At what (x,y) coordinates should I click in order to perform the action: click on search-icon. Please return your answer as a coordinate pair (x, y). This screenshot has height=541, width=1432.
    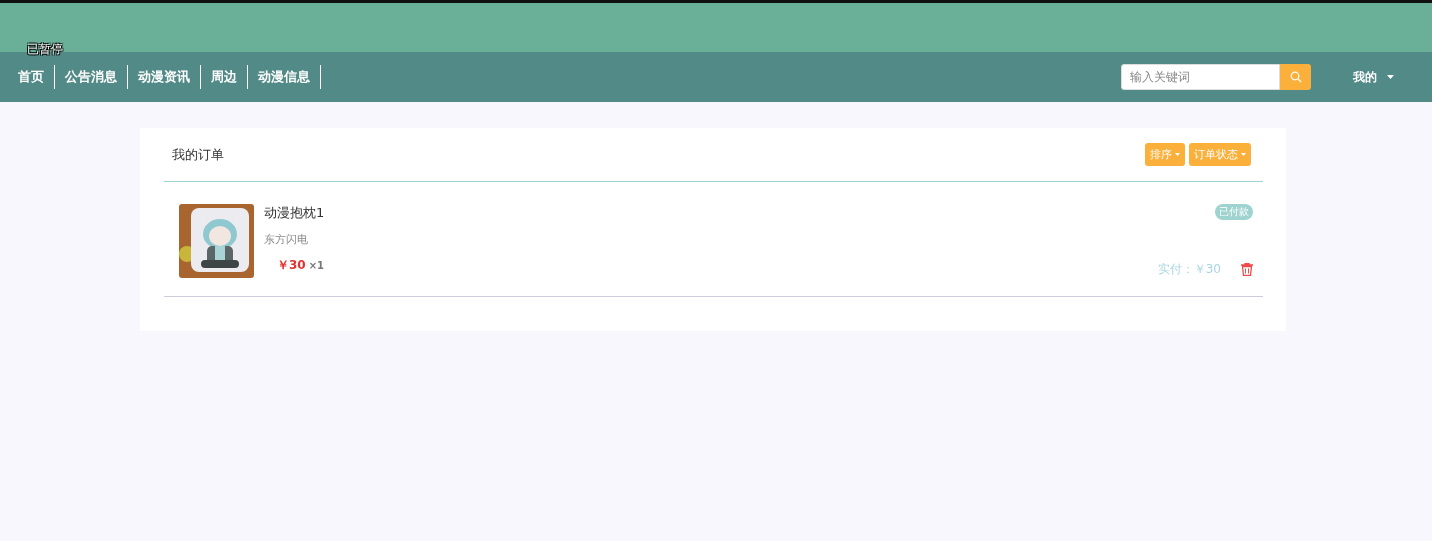
    Looking at the image, I should click on (1295, 77).